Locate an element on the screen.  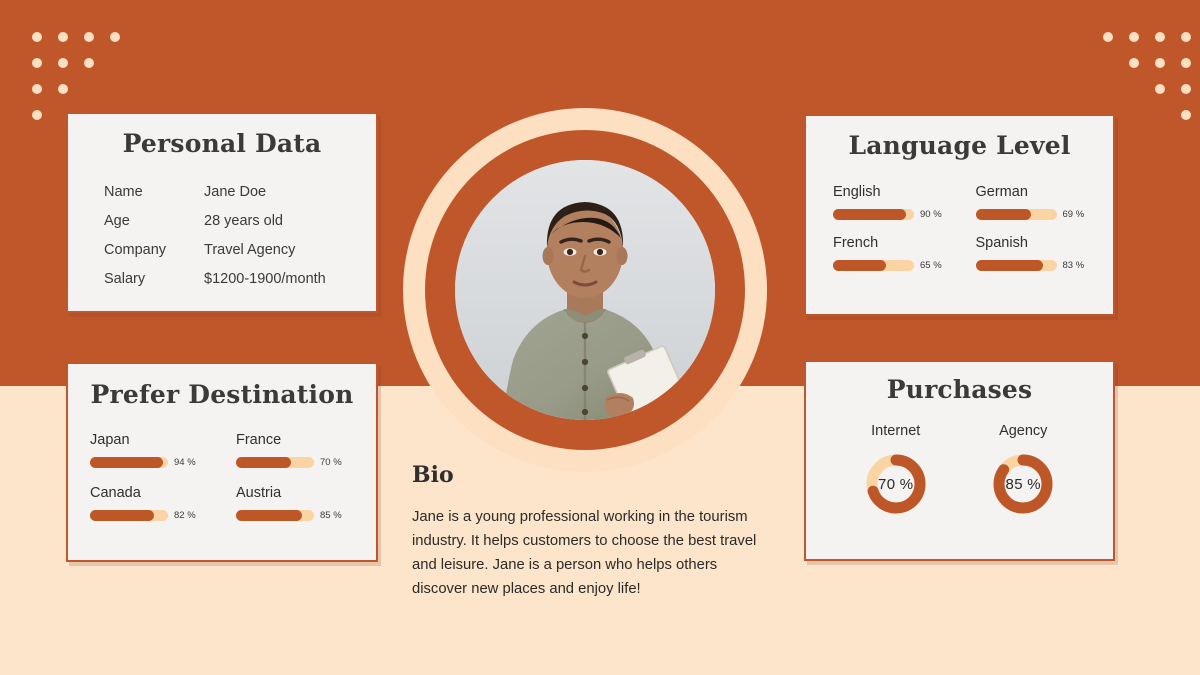
donut-chart-internet: 70 % is located at coordinates (896, 484).